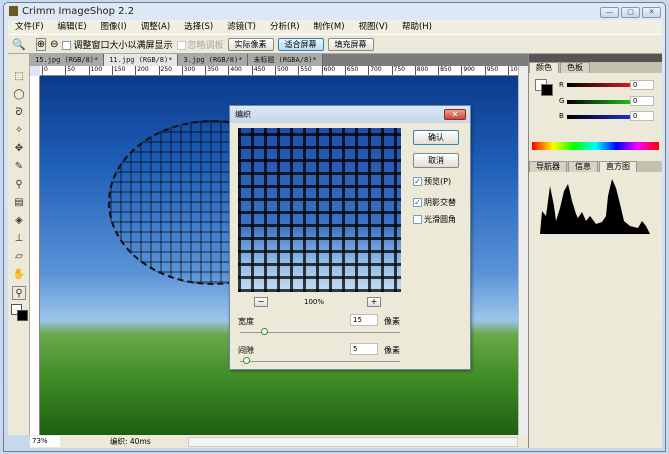 The width and height of the screenshot is (669, 454). What do you see at coordinates (54, 44) in the screenshot?
I see `zoom-out-icon: ⊖` at bounding box center [54, 44].